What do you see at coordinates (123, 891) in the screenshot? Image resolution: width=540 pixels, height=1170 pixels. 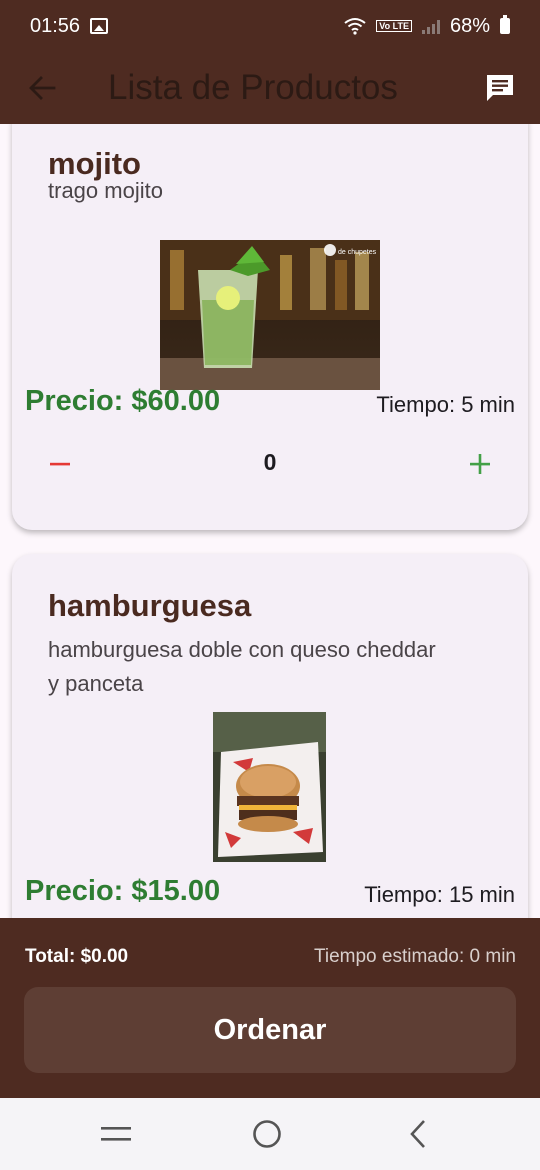 I see `product-price: Precio: $15.00` at bounding box center [123, 891].